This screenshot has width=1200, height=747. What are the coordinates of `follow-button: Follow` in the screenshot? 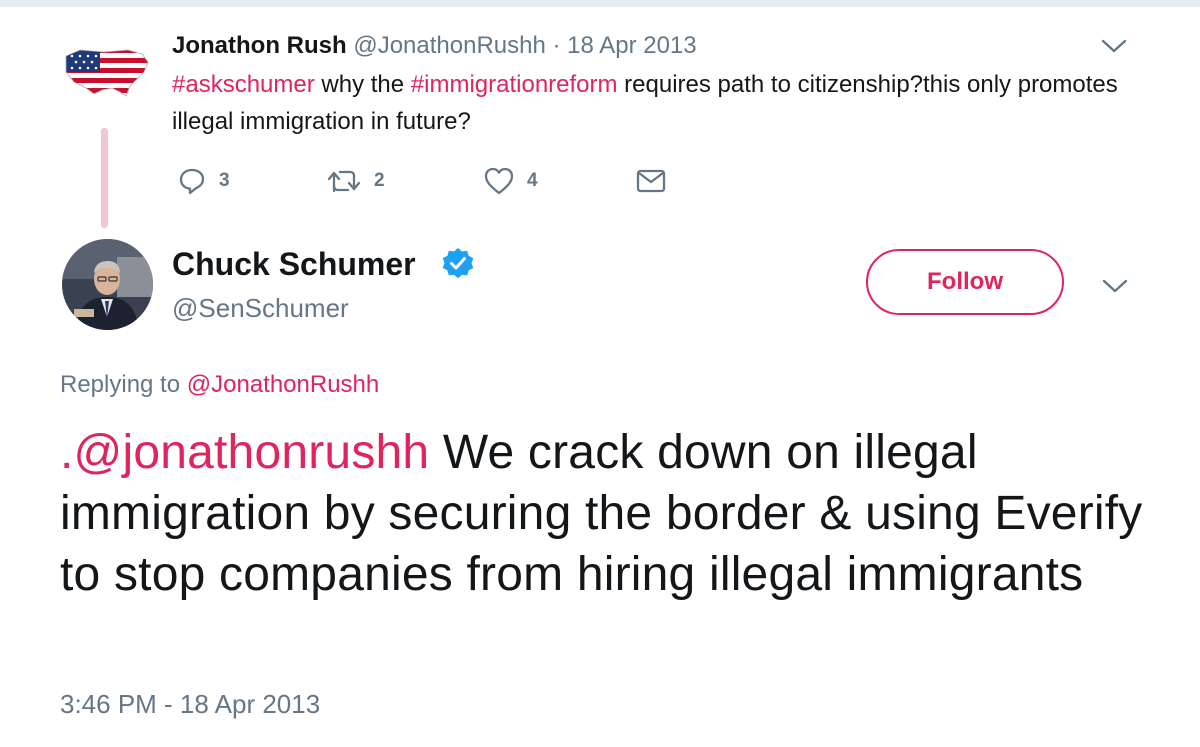 It's located at (965, 282).